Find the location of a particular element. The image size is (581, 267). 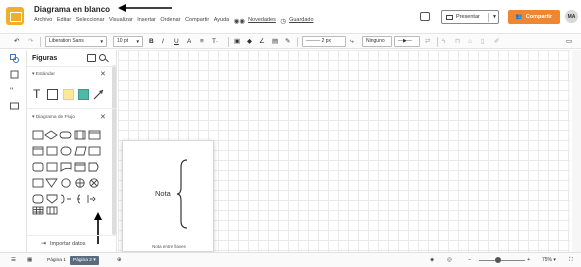

image-icon: ▤ is located at coordinates (275, 41).